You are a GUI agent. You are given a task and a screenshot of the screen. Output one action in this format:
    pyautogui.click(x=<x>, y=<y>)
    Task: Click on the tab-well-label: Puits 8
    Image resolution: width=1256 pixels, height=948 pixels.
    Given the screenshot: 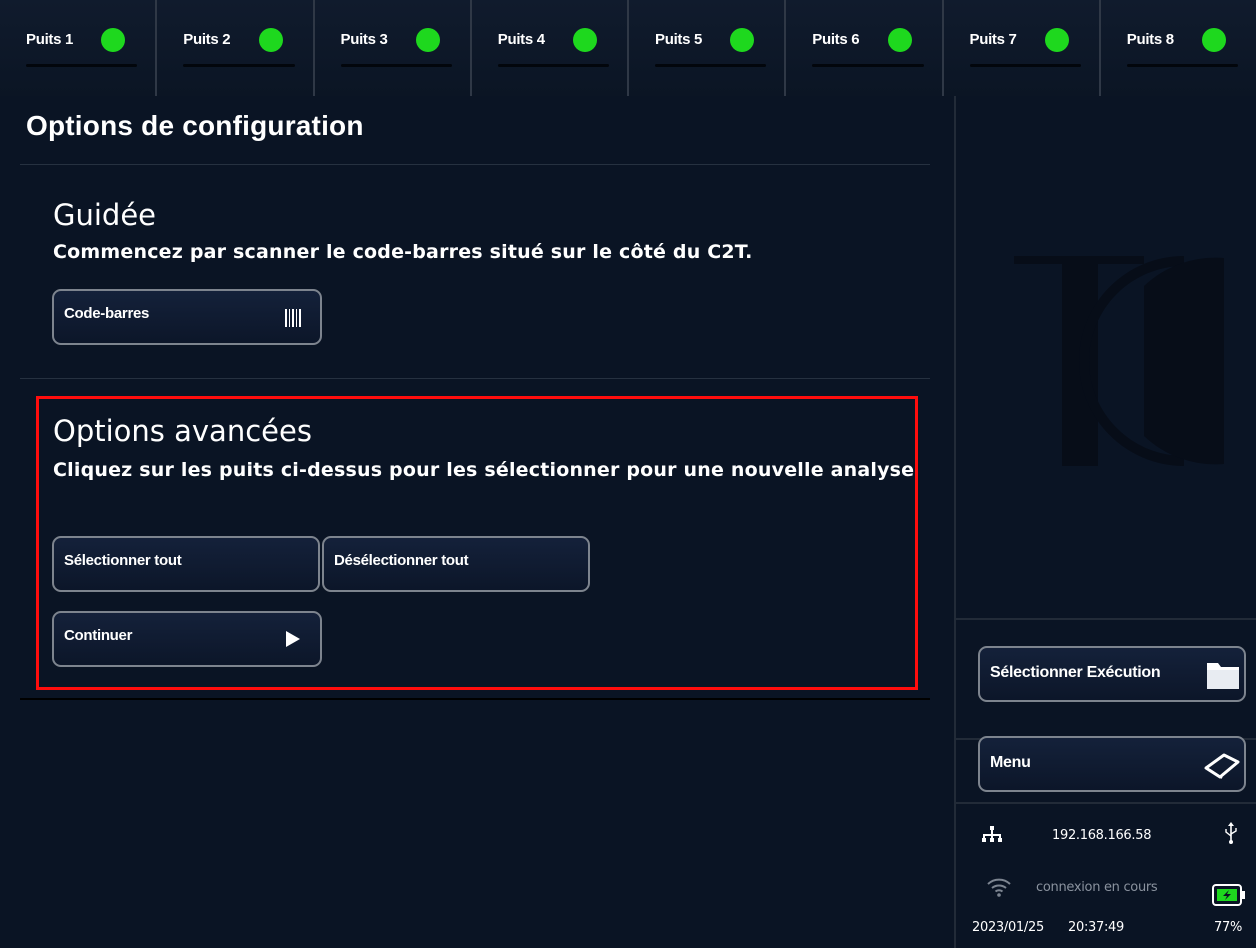 What is the action you would take?
    pyautogui.click(x=1150, y=39)
    